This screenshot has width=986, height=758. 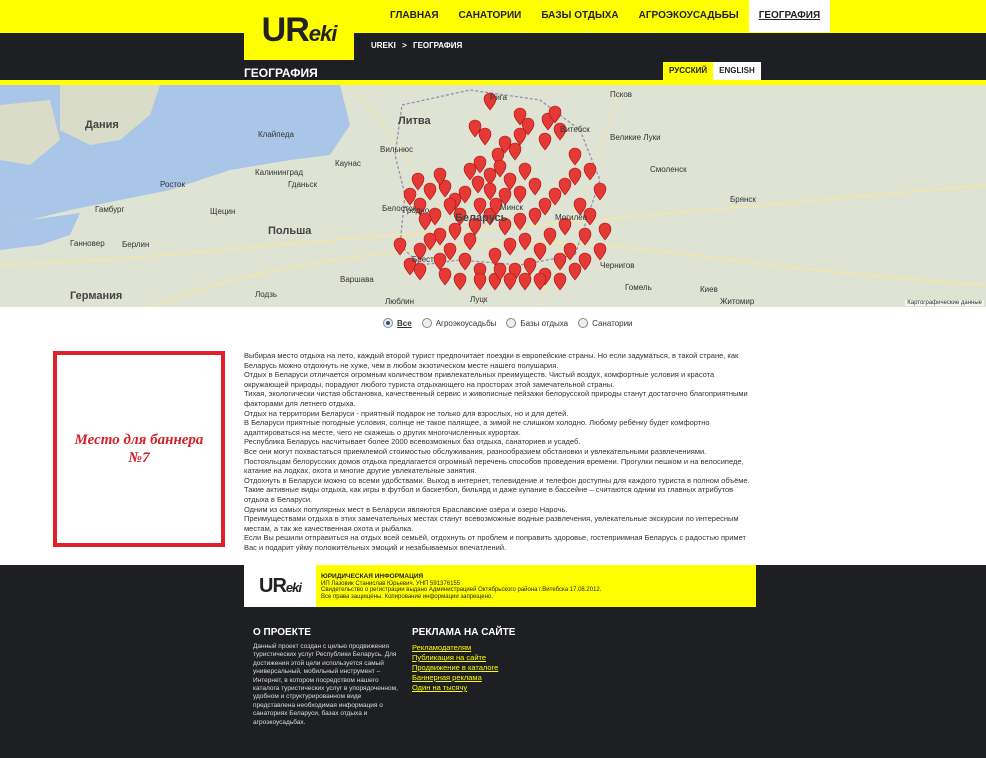 I want to click on filter-group: Все Агроэкоусадьбы Базы отдыха Санатории, so click(x=513, y=323).